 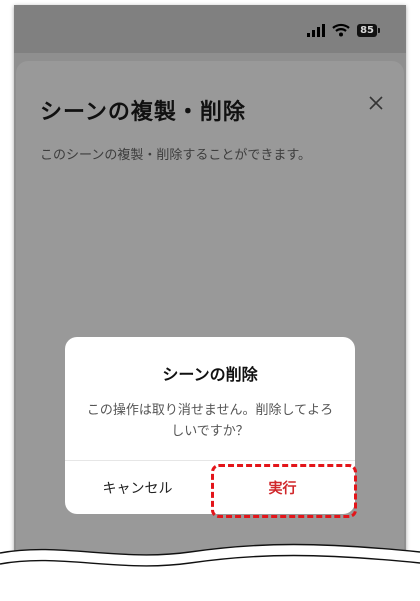 I want to click on cancel-button: キャンセル, so click(x=137, y=487).